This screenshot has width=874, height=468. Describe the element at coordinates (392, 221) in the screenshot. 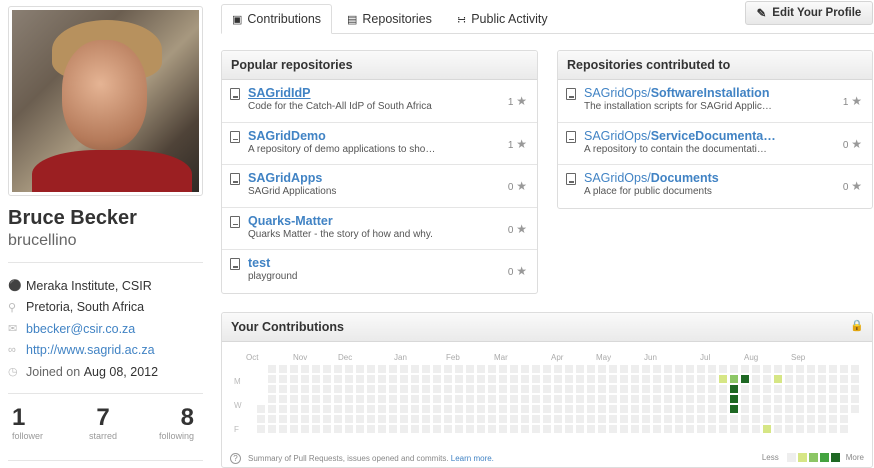

I see `repo-name-link: Quarks-Matter` at that location.